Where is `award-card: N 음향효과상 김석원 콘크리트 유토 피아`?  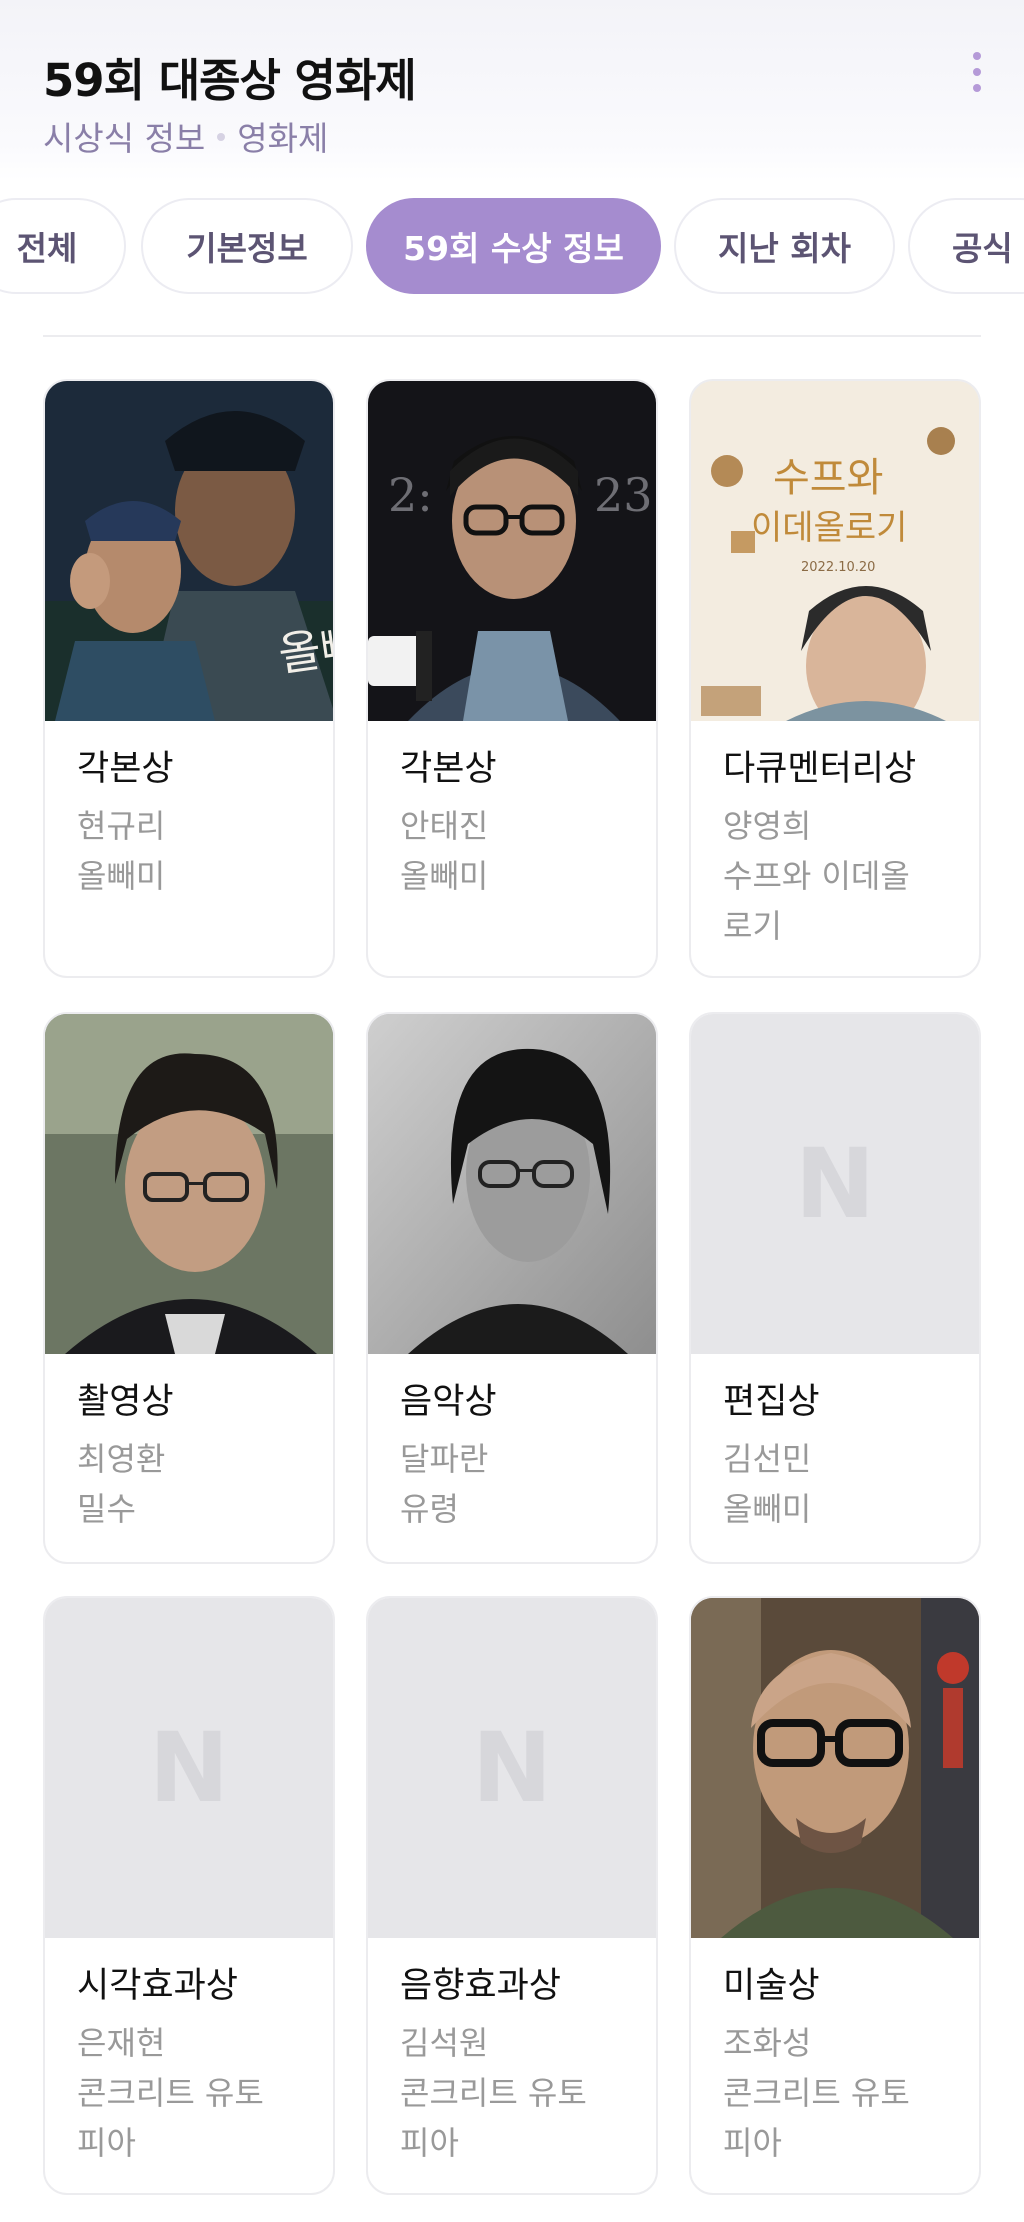 award-card: N 음향효과상 김석원 콘크리트 유토 피아 is located at coordinates (512, 1895).